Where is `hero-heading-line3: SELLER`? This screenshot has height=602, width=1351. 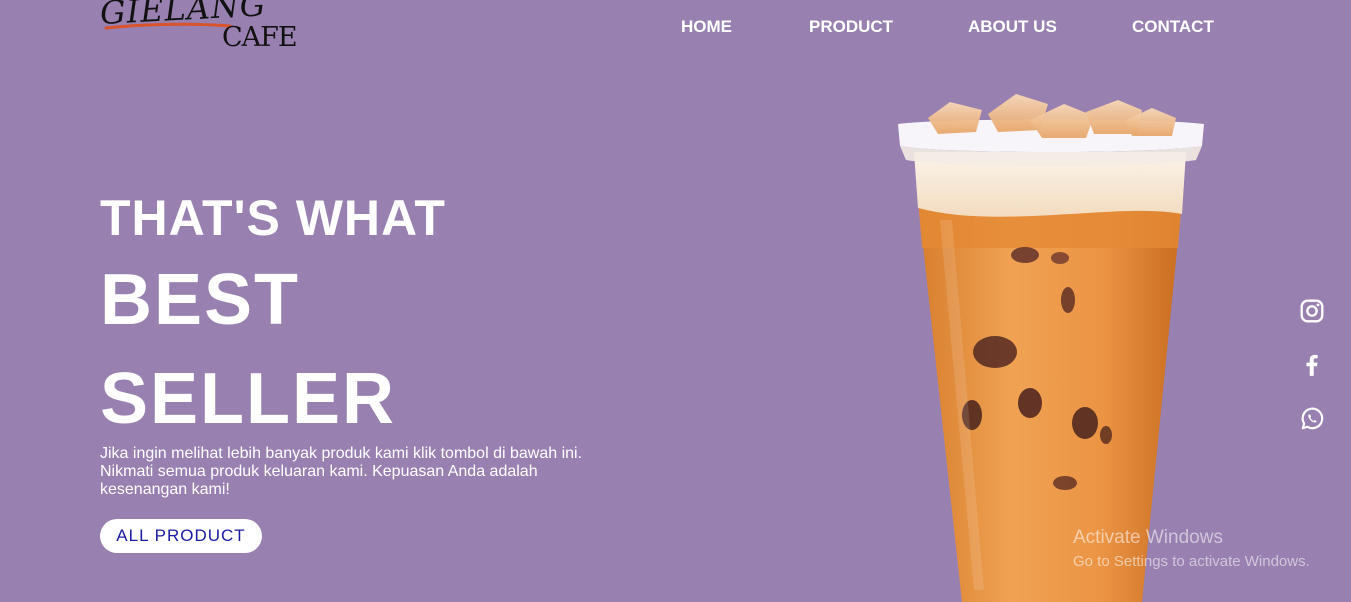 hero-heading-line3: SELLER is located at coordinates (248, 399).